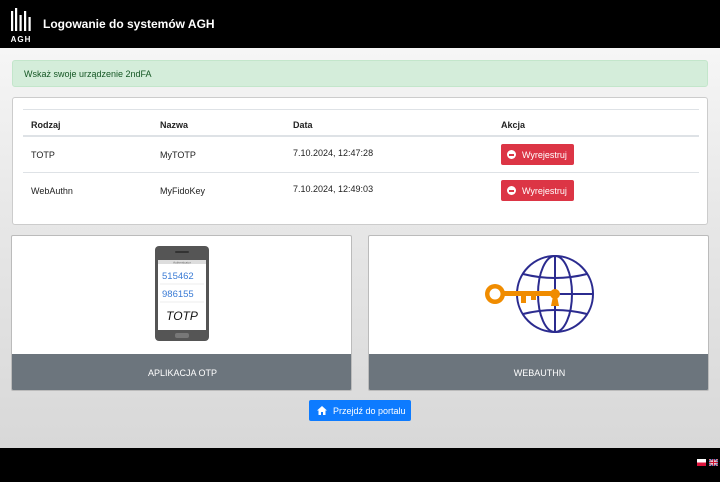 The height and width of the screenshot is (482, 720). I want to click on uk-flag-icon, so click(713, 462).